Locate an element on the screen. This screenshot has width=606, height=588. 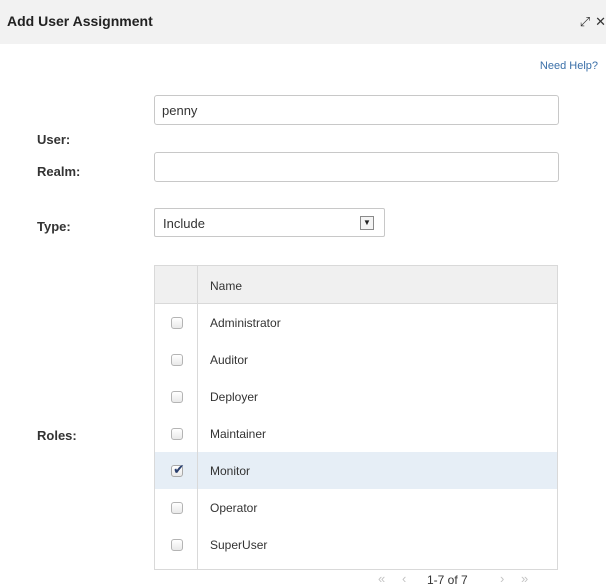
table-row-monitor: ✔ Monitor is located at coordinates (356, 470).